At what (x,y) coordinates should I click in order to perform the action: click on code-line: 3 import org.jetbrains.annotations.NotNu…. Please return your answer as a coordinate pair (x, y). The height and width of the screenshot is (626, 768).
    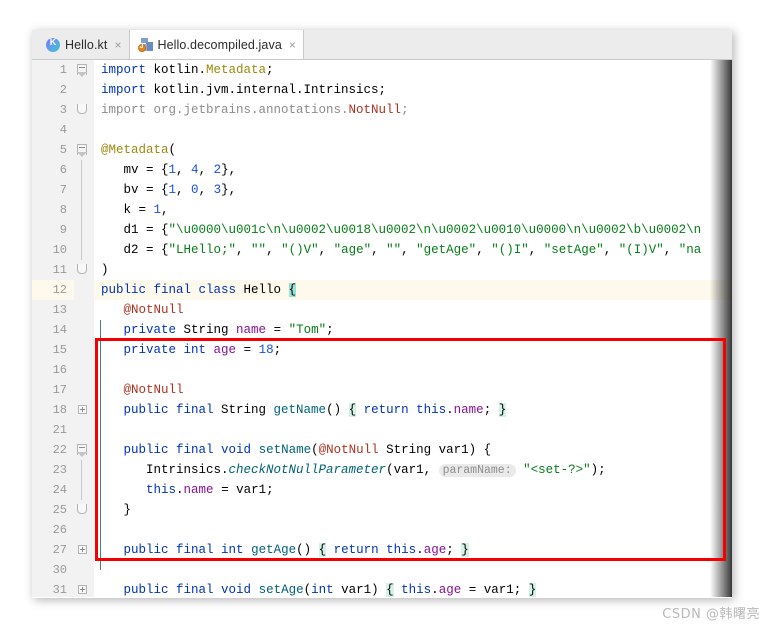
    Looking at the image, I should click on (382, 110).